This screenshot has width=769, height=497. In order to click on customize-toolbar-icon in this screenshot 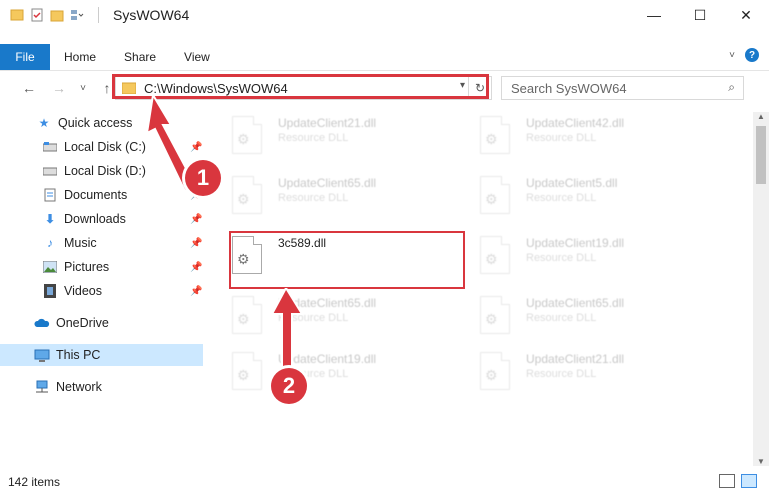, I will do `click(77, 15)`.